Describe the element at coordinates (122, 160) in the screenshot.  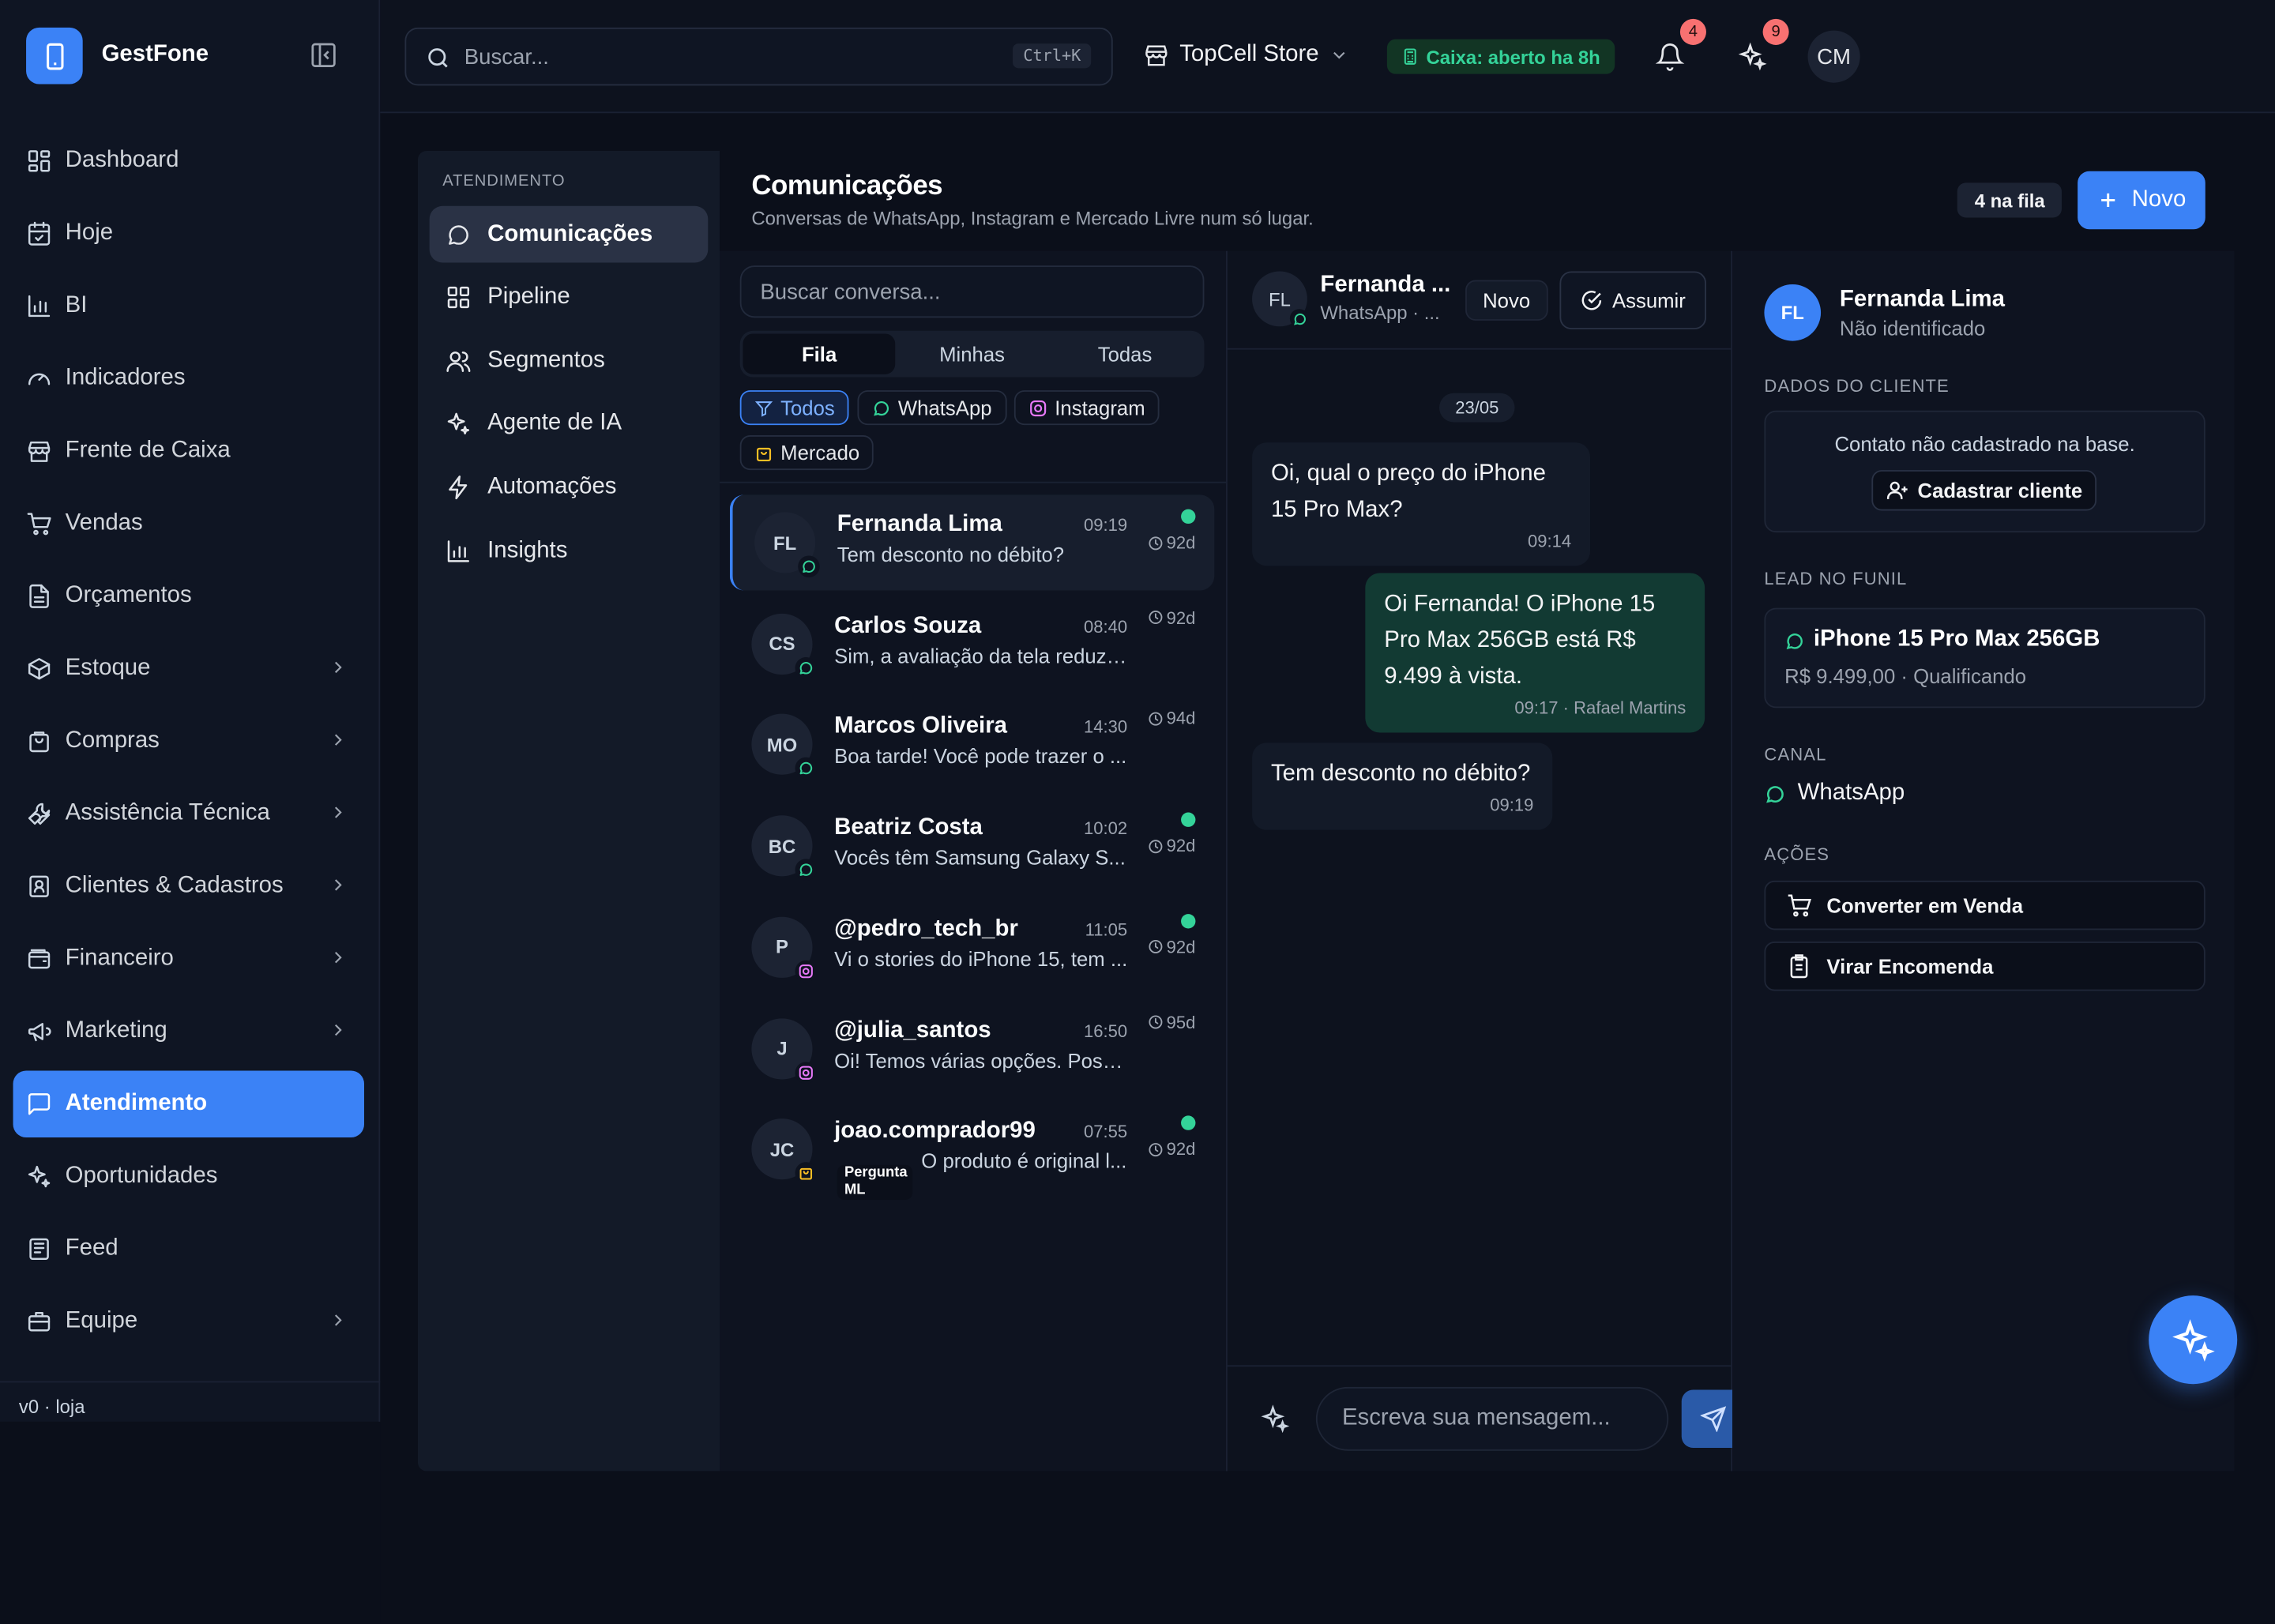
I see `sidebar-item-label: Dashboard` at that location.